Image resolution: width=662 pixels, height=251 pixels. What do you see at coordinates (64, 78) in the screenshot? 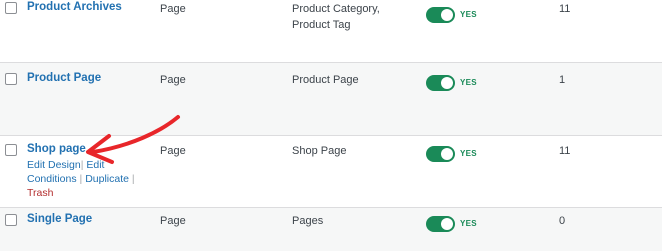
I see `template-title-link: Product Page` at bounding box center [64, 78].